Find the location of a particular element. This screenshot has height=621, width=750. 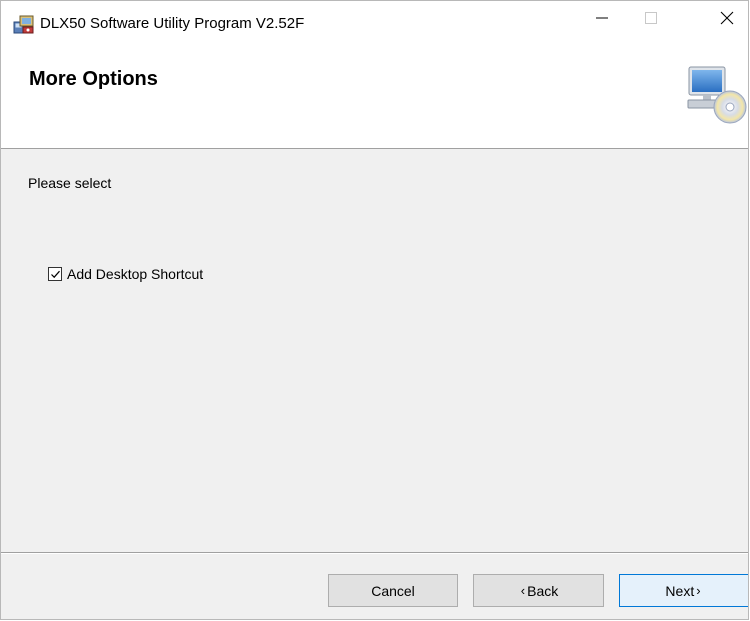

chevron-right-icon: › is located at coordinates (698, 590).